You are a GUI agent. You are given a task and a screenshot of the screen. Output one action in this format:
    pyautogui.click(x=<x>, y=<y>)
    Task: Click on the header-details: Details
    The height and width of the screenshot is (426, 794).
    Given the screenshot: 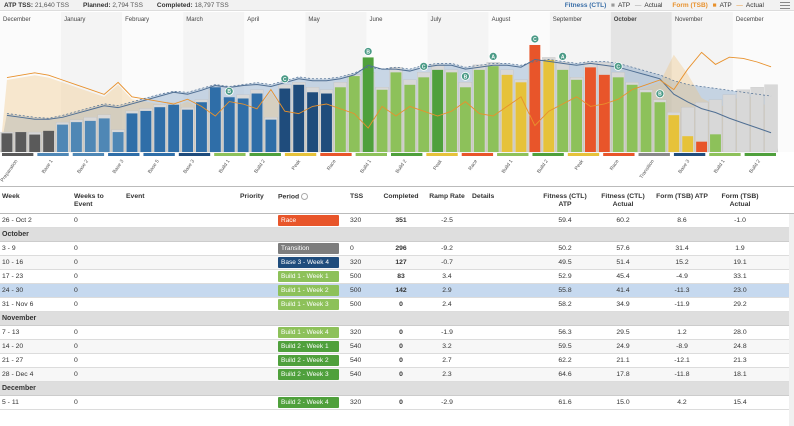 What is the action you would take?
    pyautogui.click(x=503, y=200)
    